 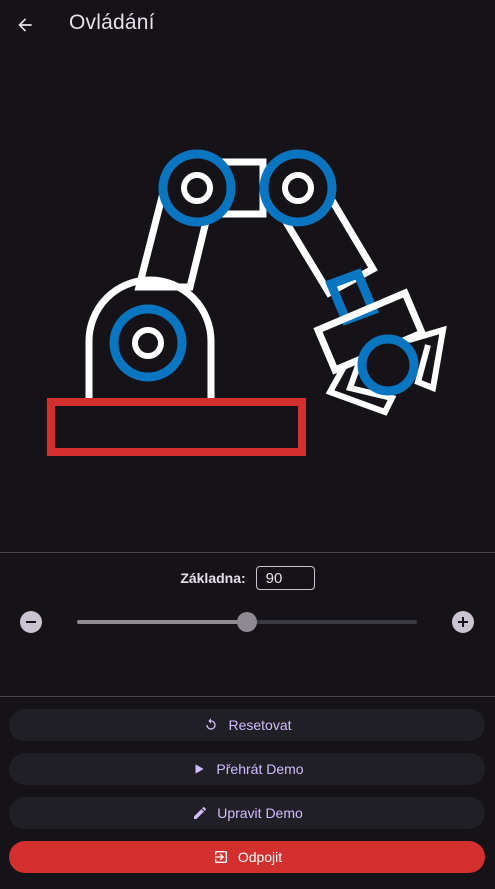 I want to click on decrease-button, so click(x=31, y=622).